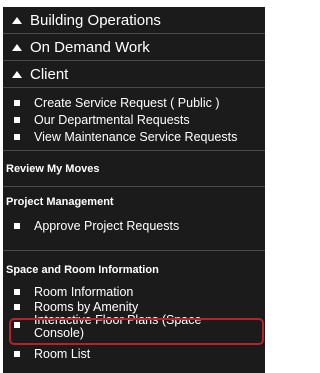 The image size is (320, 373). Describe the element at coordinates (134, 353) in the screenshot. I see `menu-item-room-list: Room List` at that location.